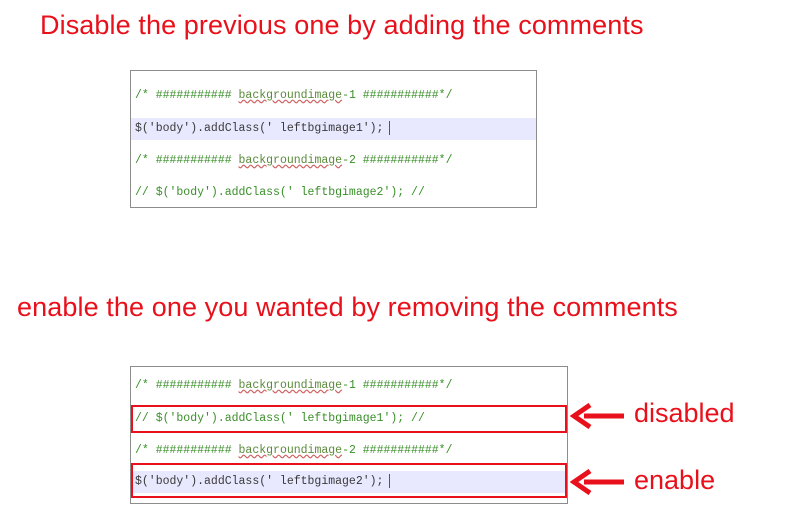  I want to click on label-enable: enable, so click(675, 480).